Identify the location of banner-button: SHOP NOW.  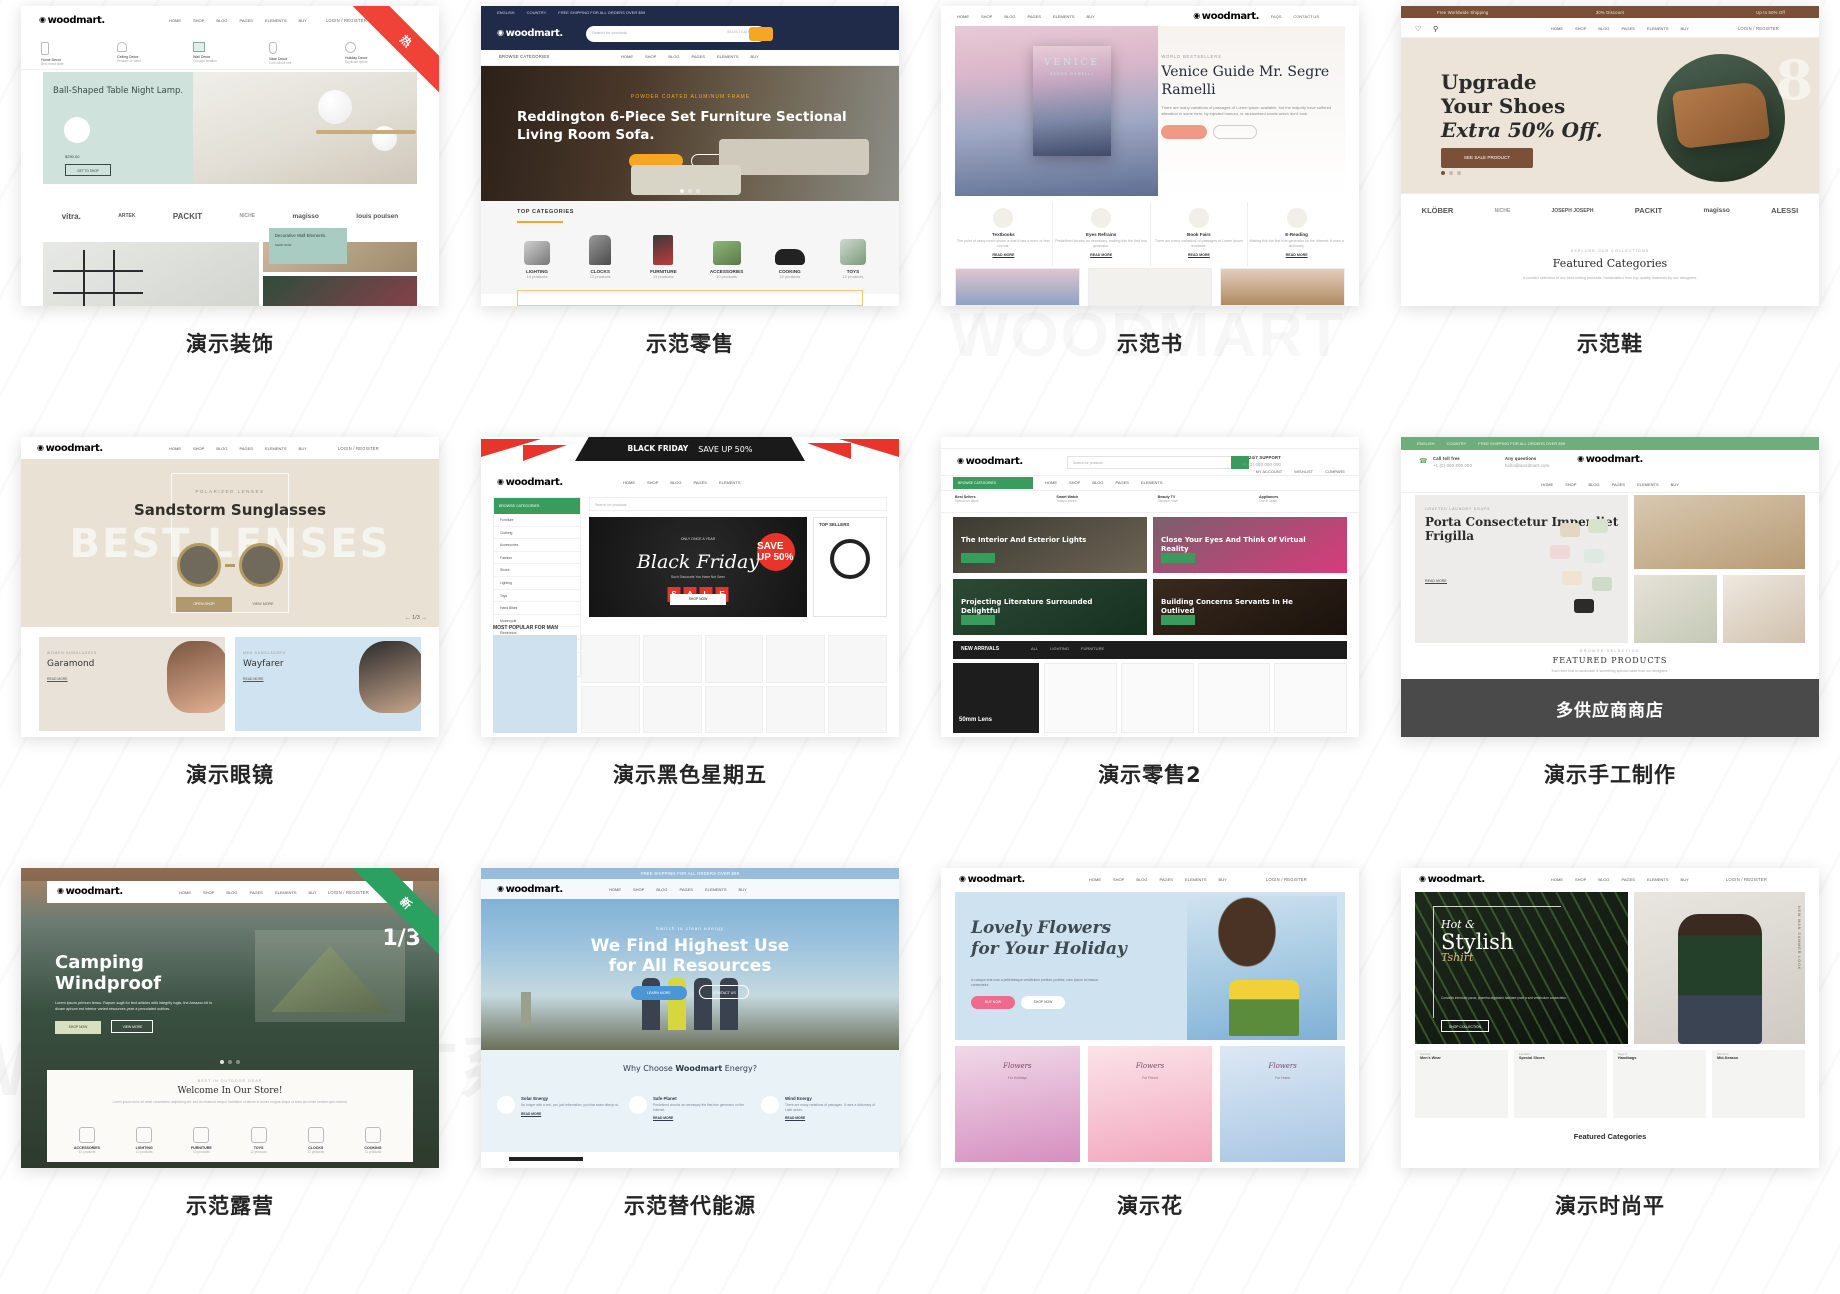
(698, 599).